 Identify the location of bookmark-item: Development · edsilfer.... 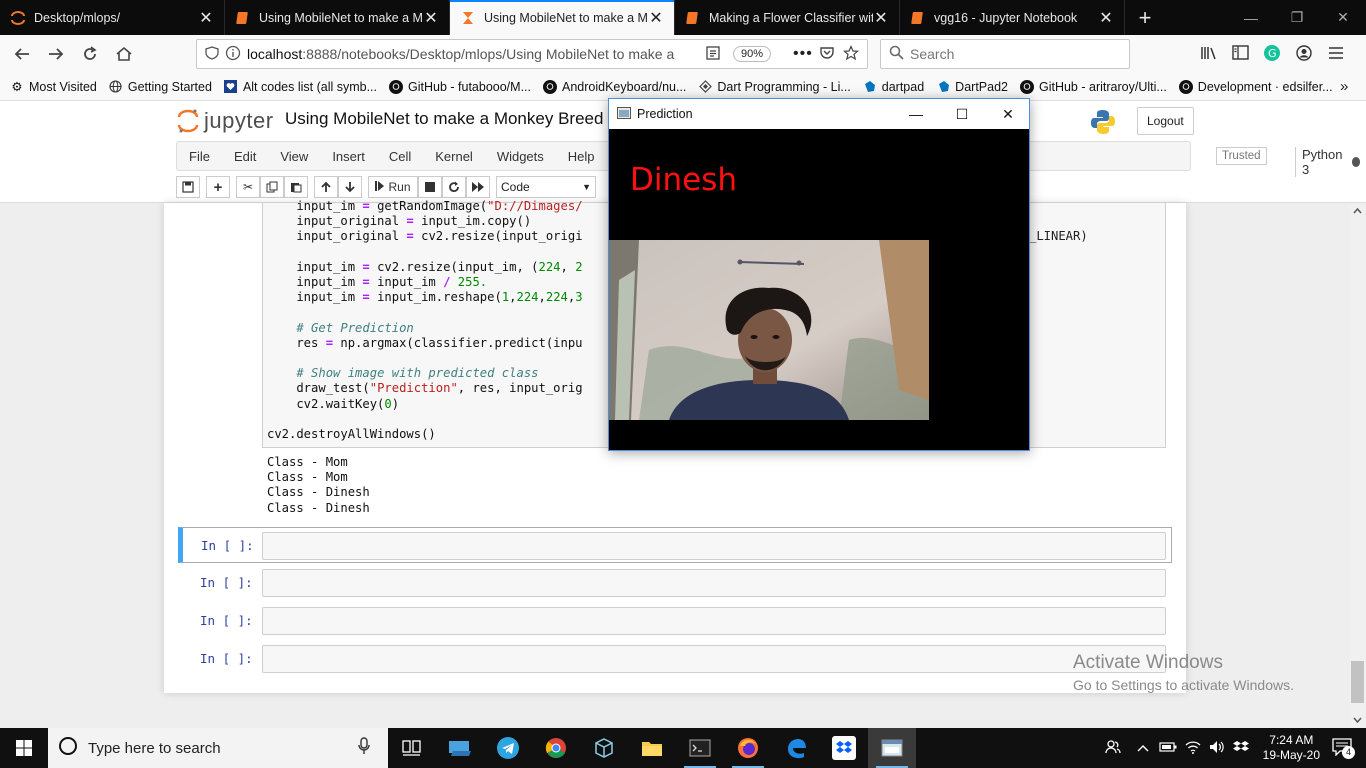
(1255, 86).